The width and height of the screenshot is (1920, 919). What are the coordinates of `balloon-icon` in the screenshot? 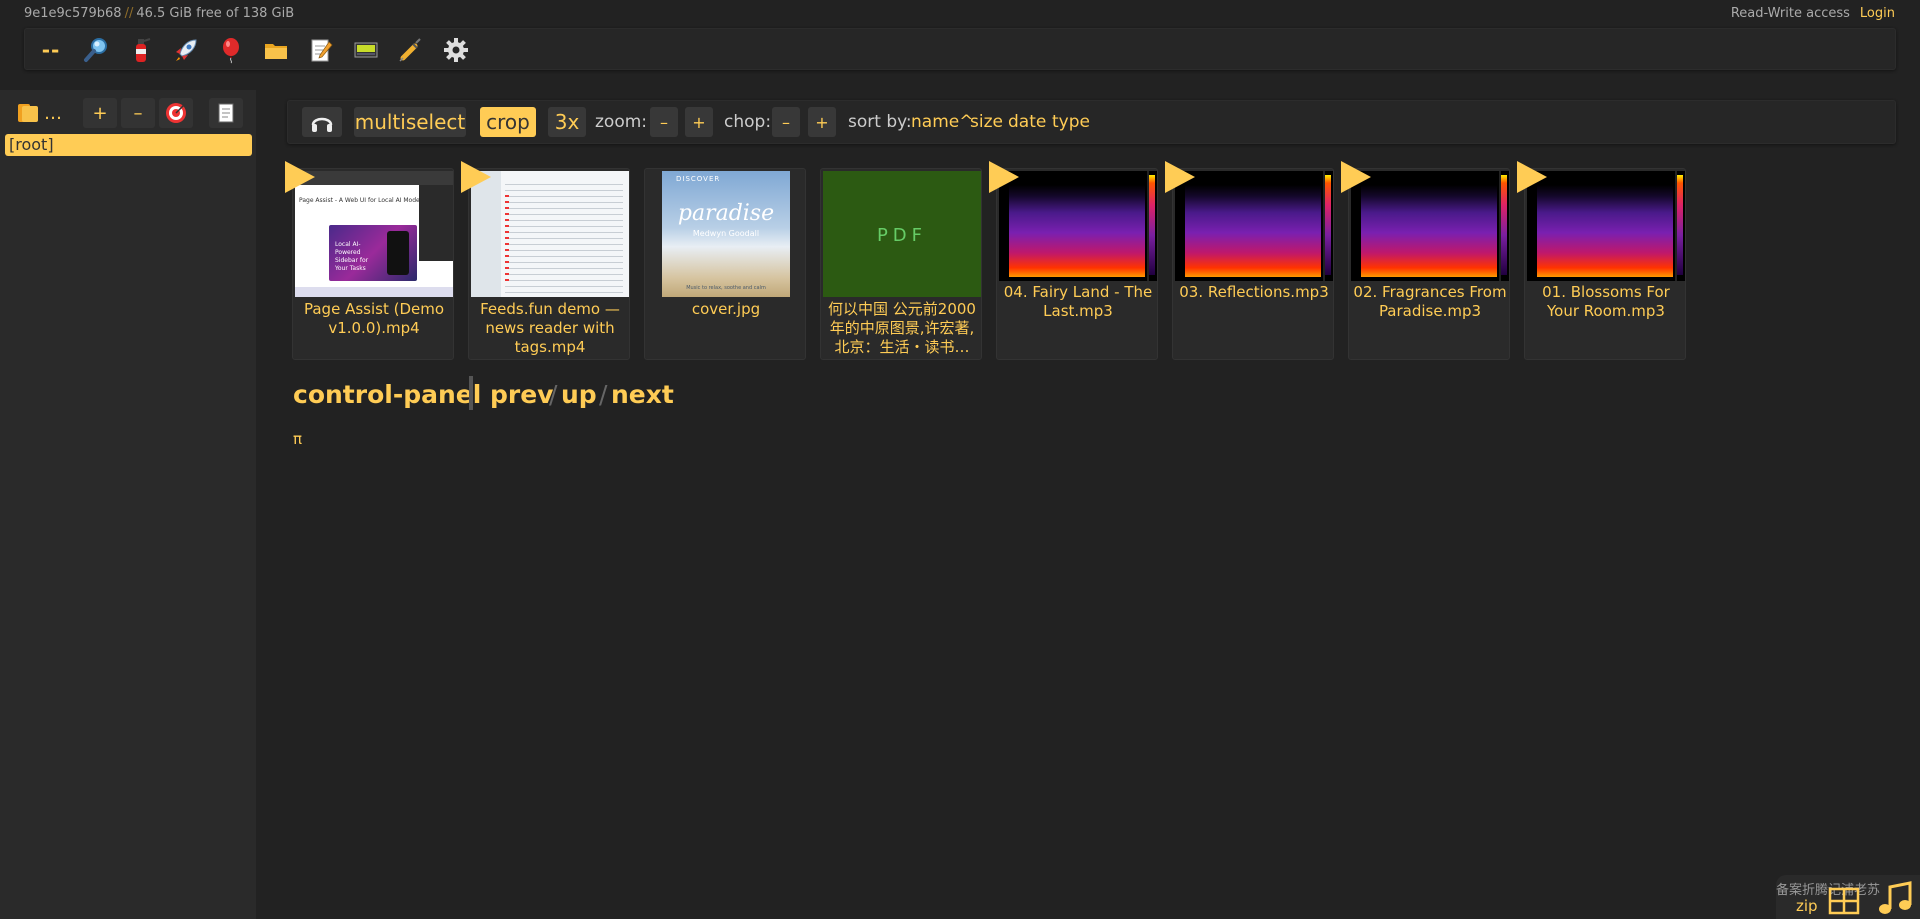 It's located at (231, 51).